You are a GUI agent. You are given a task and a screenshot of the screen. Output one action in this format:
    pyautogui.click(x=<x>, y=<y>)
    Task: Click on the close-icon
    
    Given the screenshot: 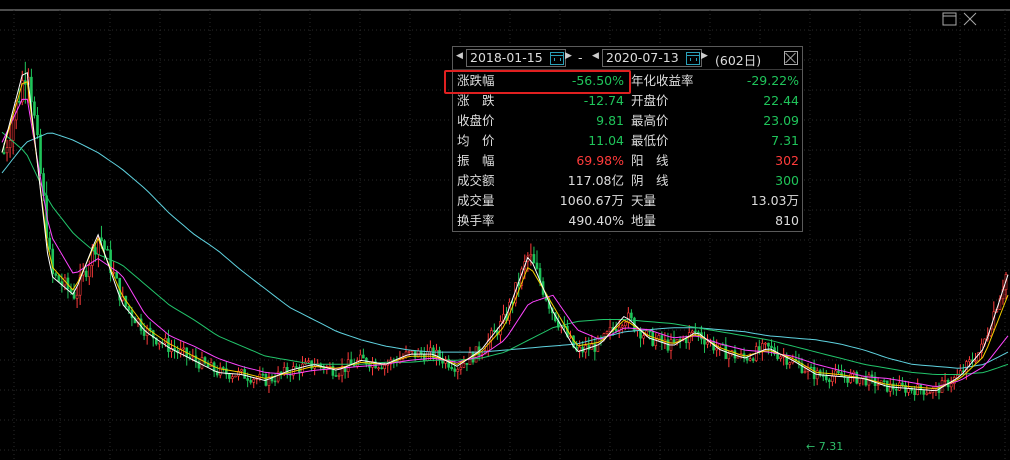 What is the action you would take?
    pyautogui.click(x=970, y=19)
    